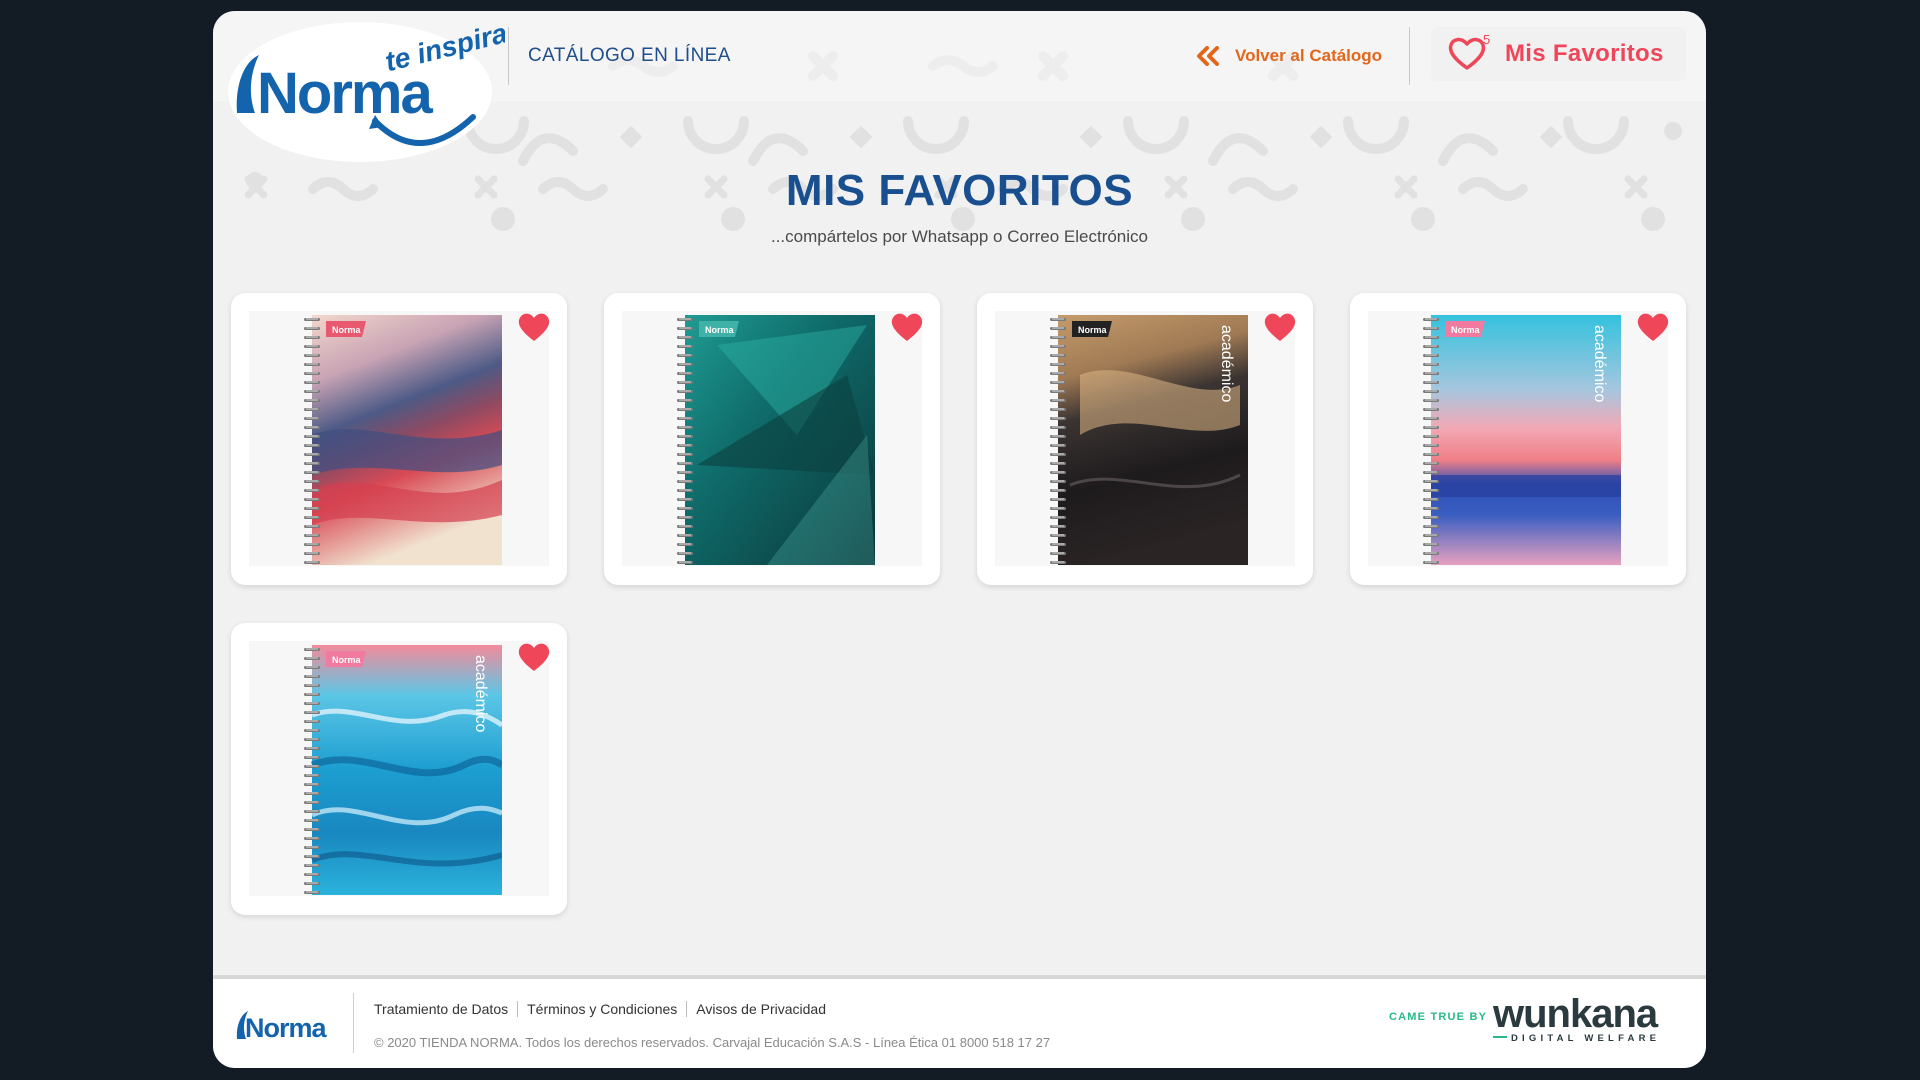  Describe the element at coordinates (761, 1009) in the screenshot. I see `privacy-notice-link: Avisos de Privacidad` at that location.